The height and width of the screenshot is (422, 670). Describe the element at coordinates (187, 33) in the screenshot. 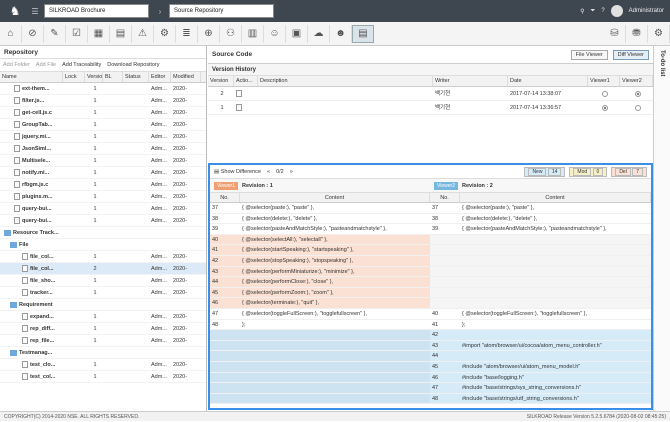

I see `list-icon: ≣` at that location.